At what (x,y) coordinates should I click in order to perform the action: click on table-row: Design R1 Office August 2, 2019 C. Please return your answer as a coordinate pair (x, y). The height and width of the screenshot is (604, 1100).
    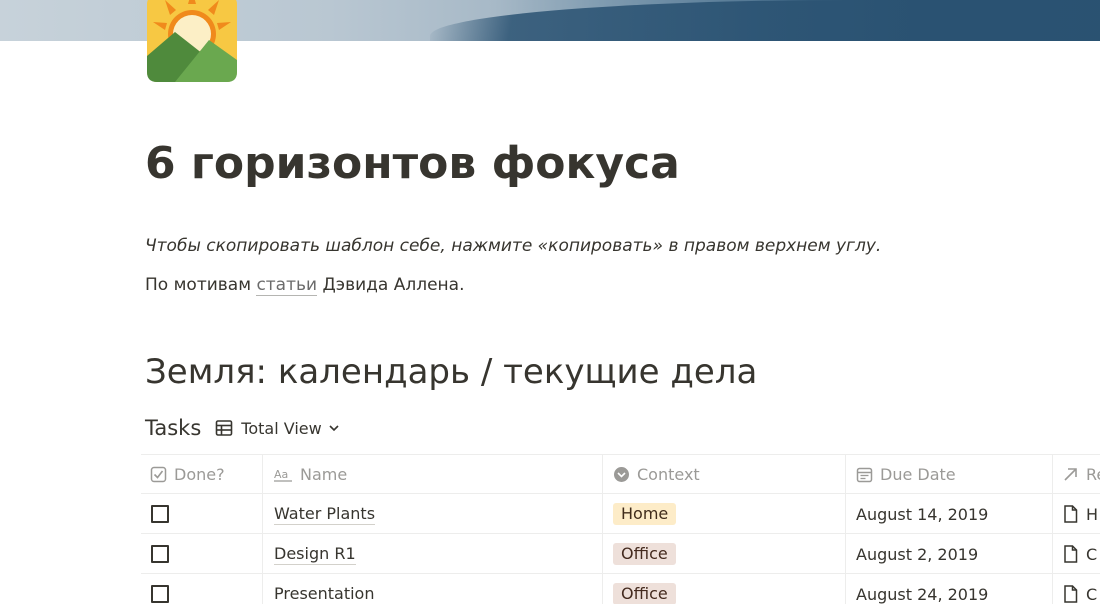
    Looking at the image, I should click on (620, 554).